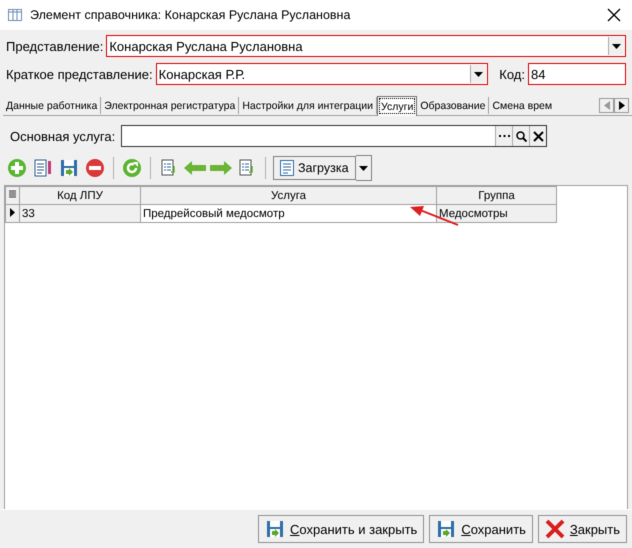 This screenshot has height=548, width=632. I want to click on code-field: 84, so click(577, 74).